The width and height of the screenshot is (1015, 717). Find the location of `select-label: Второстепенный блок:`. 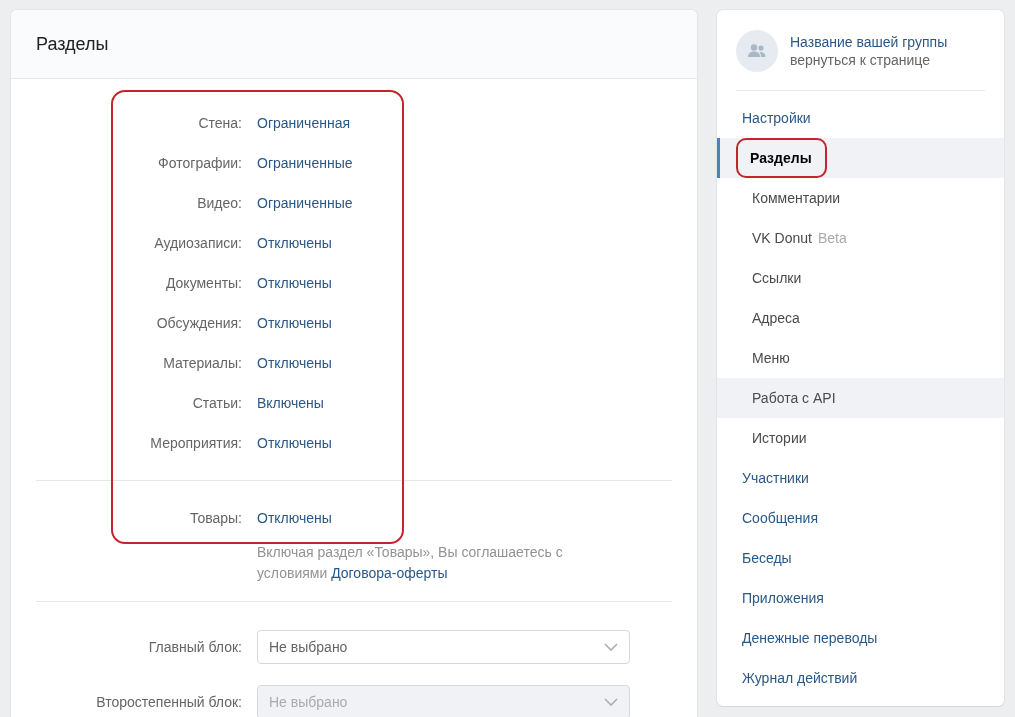

select-label: Второстепенный блок: is located at coordinates (169, 701).